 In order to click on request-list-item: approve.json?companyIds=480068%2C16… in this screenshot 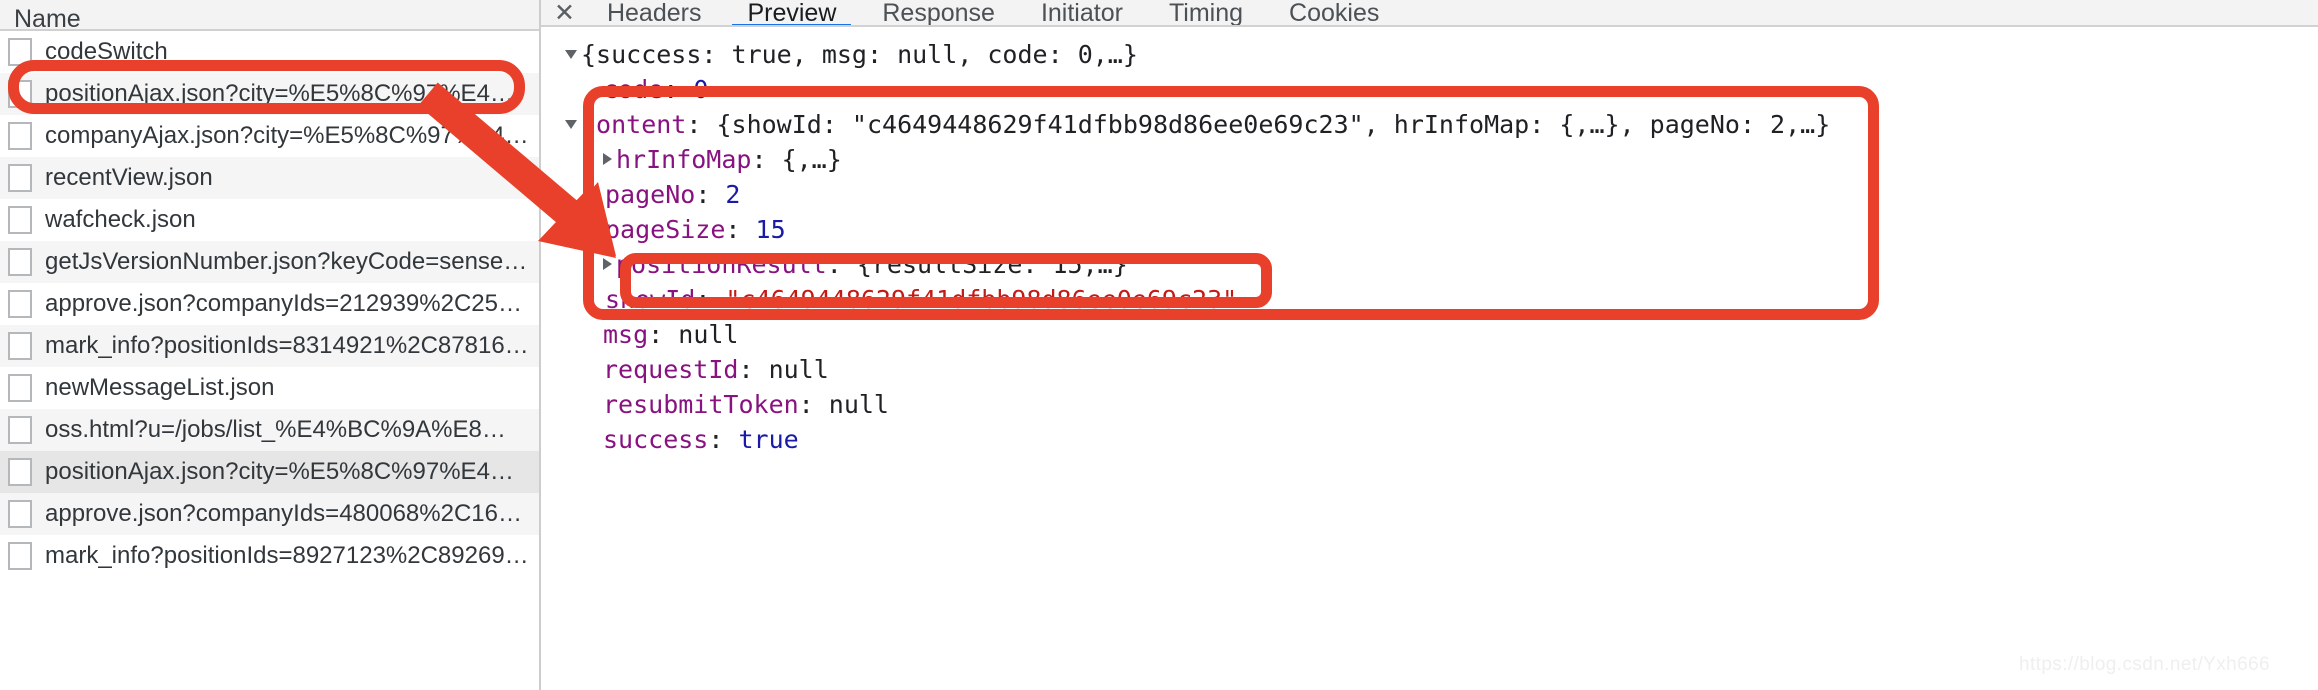, I will do `click(269, 514)`.